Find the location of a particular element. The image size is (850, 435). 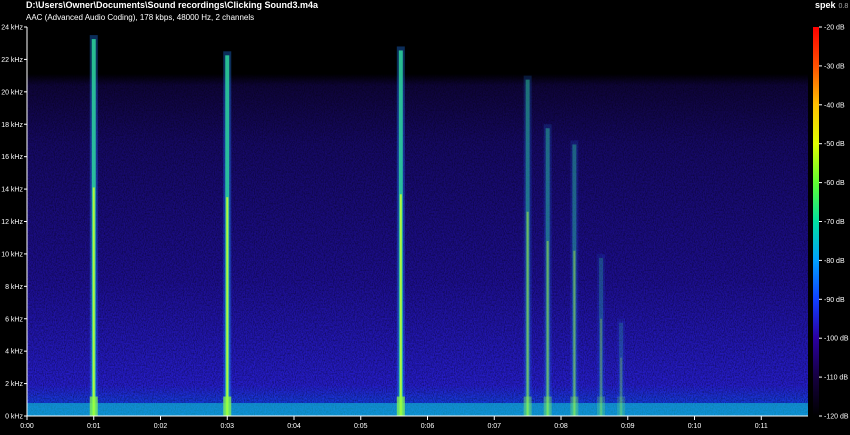

time-tick-label: 0:07 is located at coordinates (494, 426).